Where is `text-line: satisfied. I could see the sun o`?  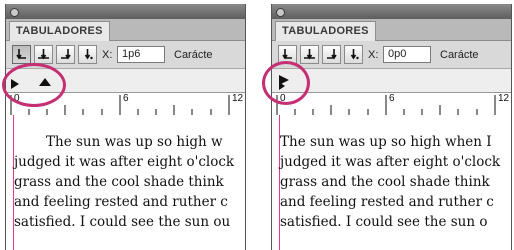
text-line: satisfied. I could see the sun o is located at coordinates (384, 222).